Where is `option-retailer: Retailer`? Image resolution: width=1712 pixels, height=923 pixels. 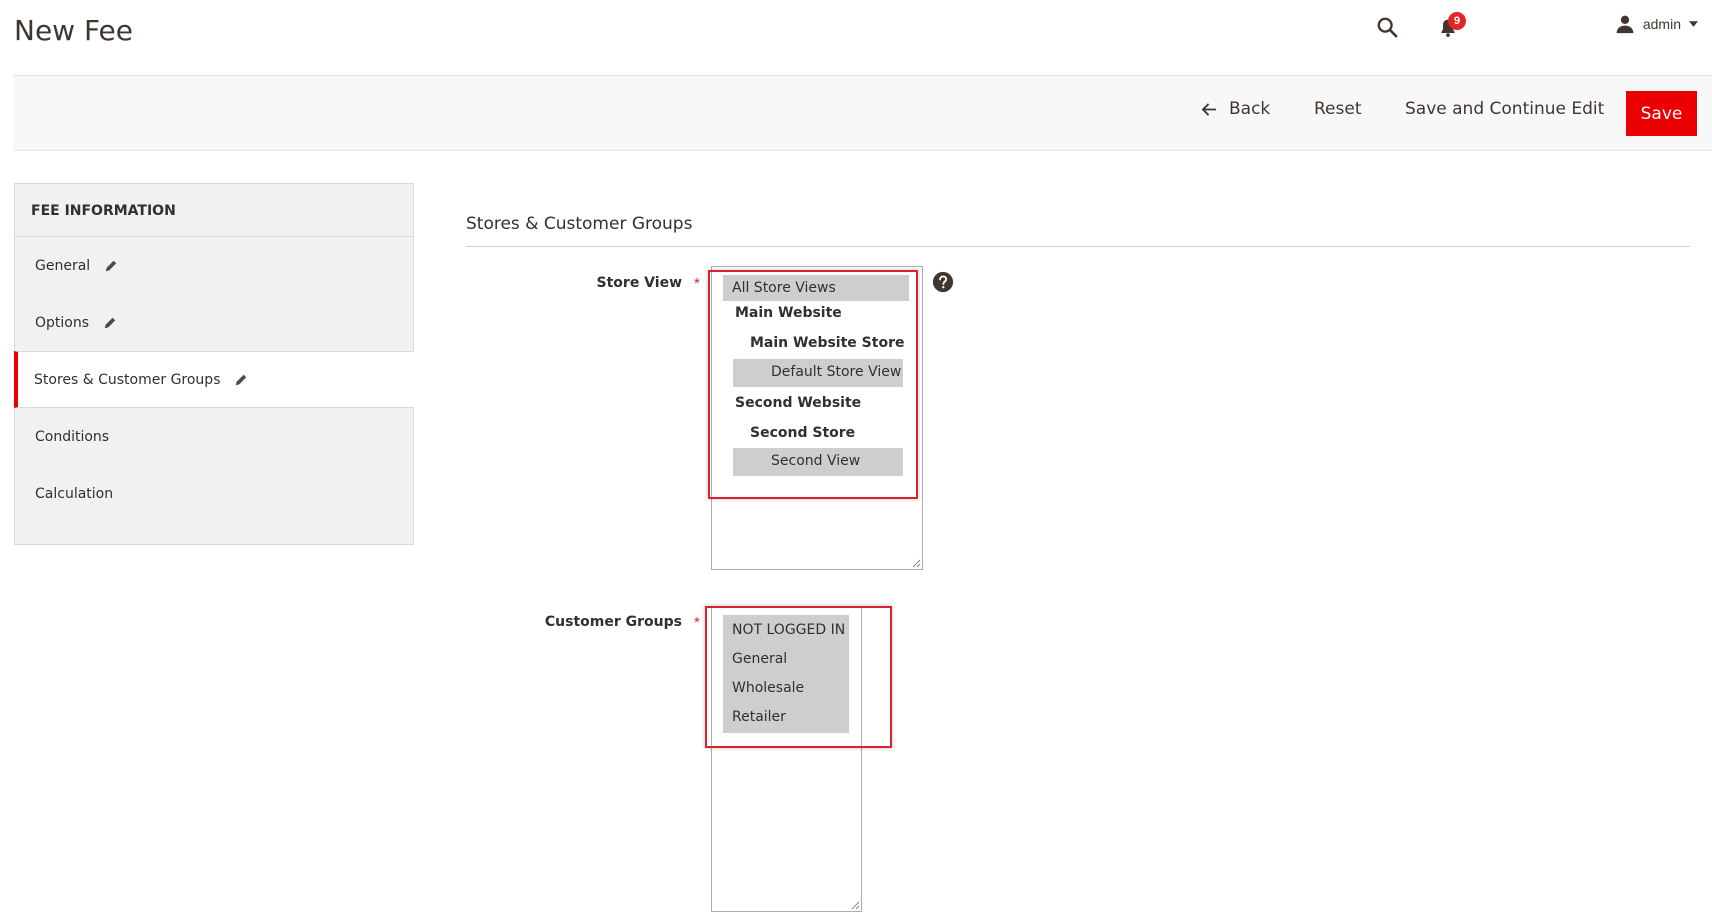
option-retailer: Retailer is located at coordinates (786, 718).